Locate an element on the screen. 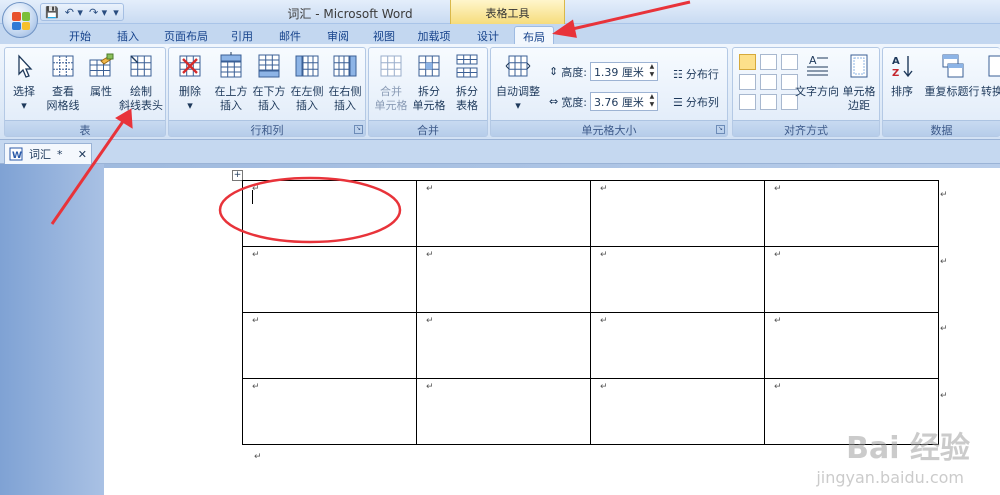 This screenshot has height=495, width=1000. align-top-center-icon is located at coordinates (768, 62).